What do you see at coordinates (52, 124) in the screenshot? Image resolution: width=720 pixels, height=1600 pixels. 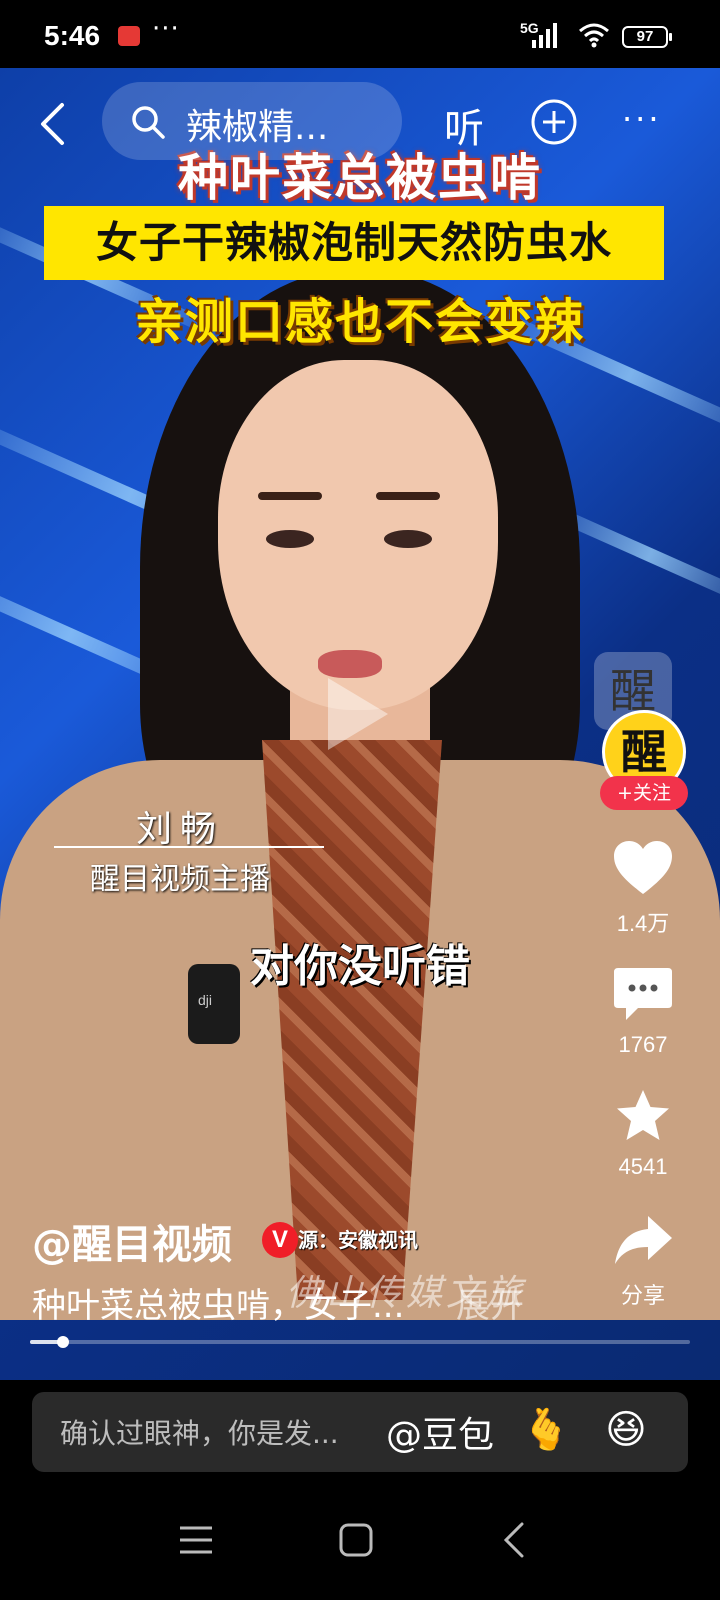 I see `back-icon` at bounding box center [52, 124].